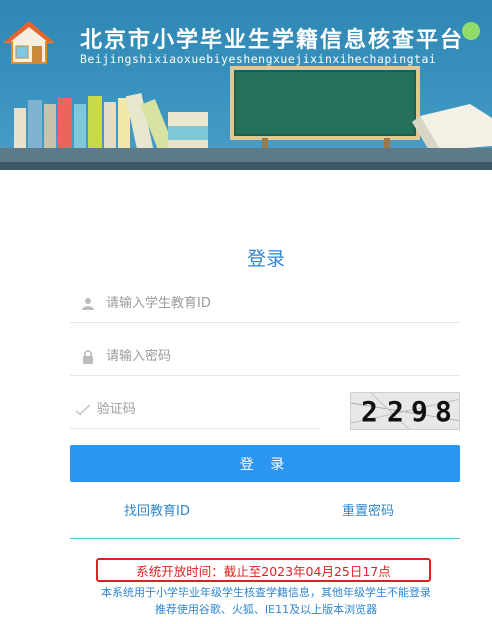 This screenshot has width=492, height=624. Describe the element at coordinates (443, 411) in the screenshot. I see `captcha-char: 8` at that location.